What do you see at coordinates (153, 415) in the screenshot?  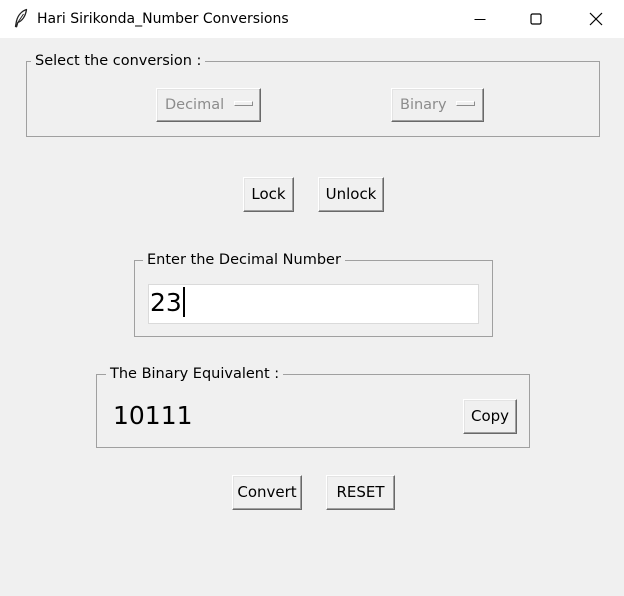 I see `binary-result: 10111` at bounding box center [153, 415].